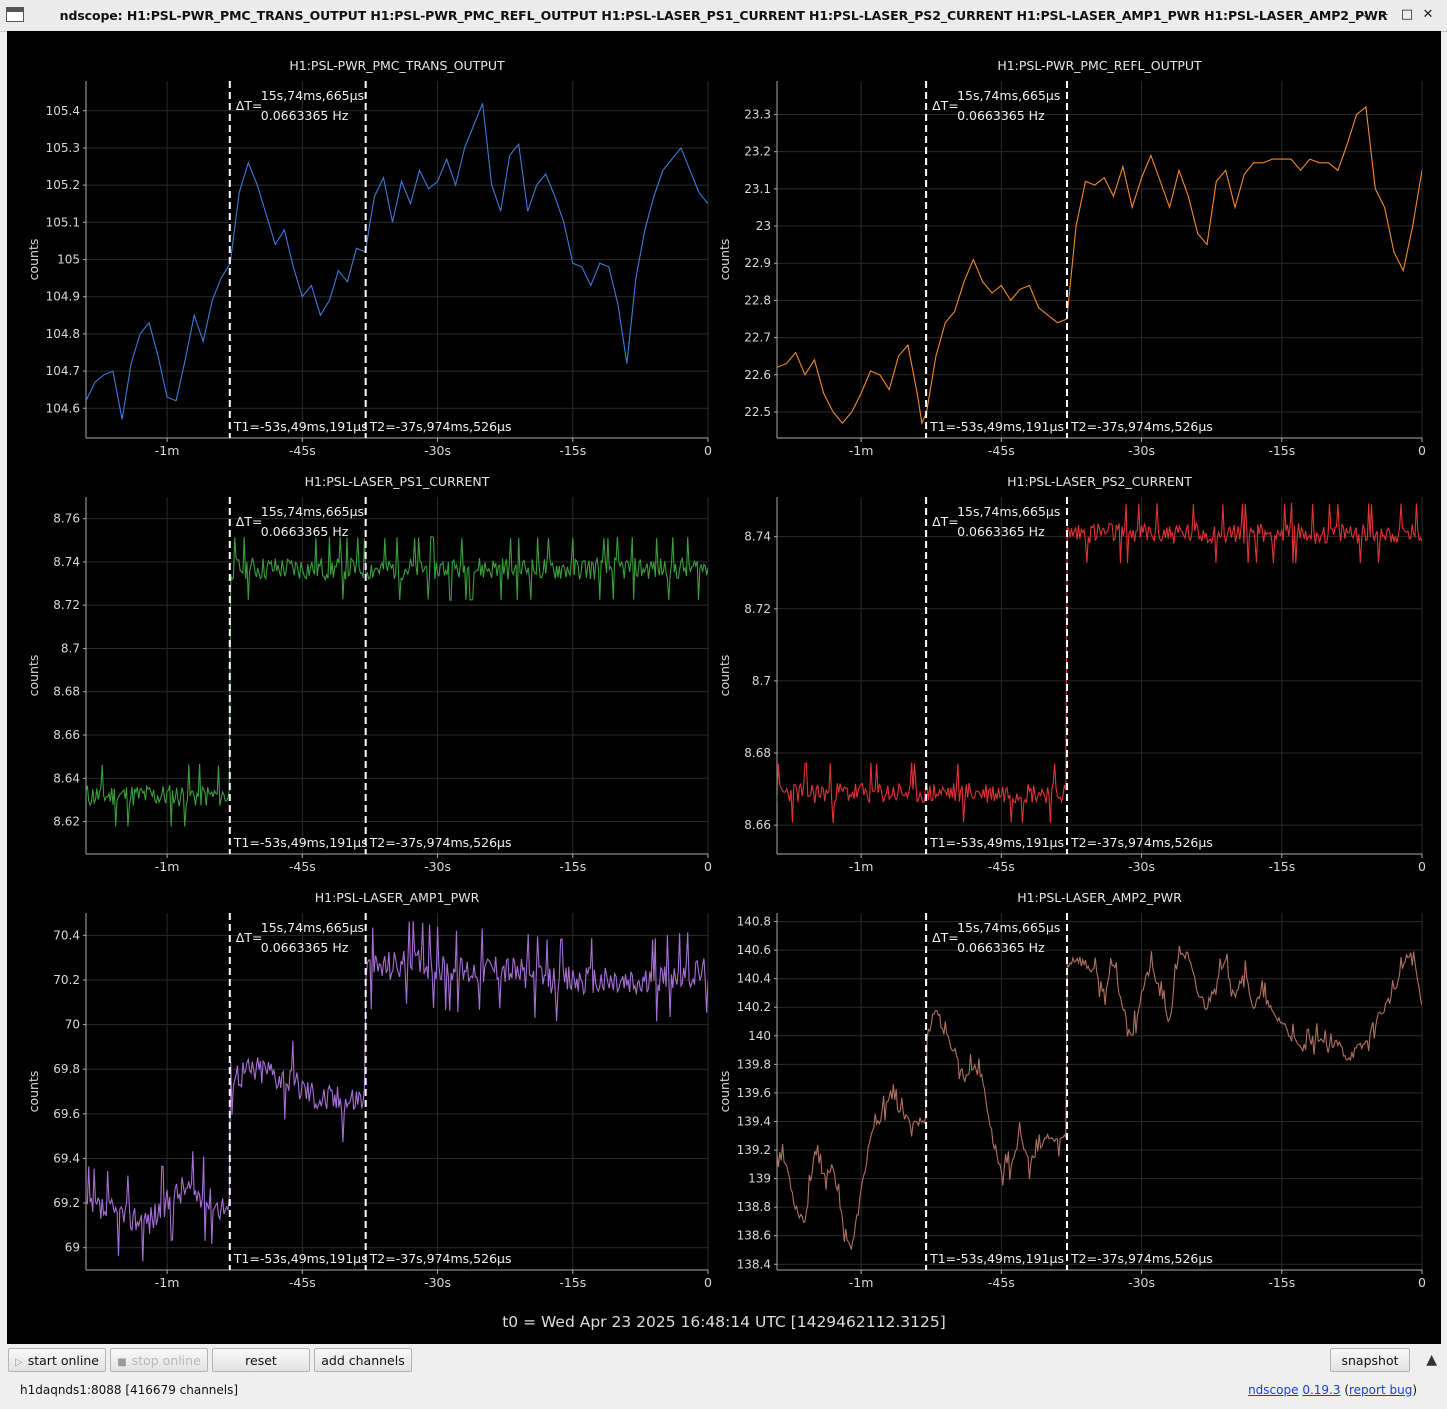 Image resolution: width=1447 pixels, height=1409 pixels. What do you see at coordinates (66, 519) in the screenshot?
I see `y-tick-label: 8.76` at bounding box center [66, 519].